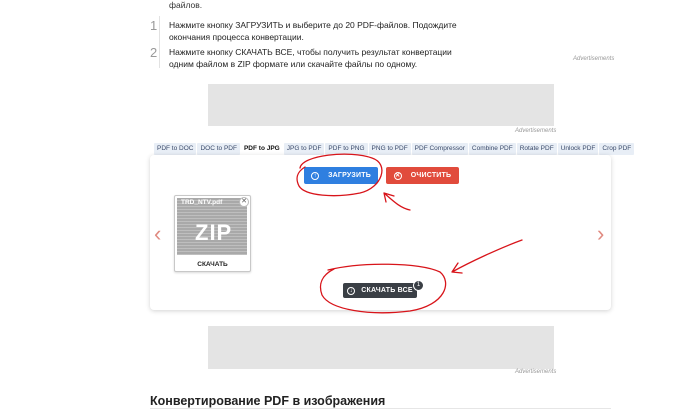 The width and height of the screenshot is (700, 416). I want to click on download-arrow-annotation, so click(487, 256).